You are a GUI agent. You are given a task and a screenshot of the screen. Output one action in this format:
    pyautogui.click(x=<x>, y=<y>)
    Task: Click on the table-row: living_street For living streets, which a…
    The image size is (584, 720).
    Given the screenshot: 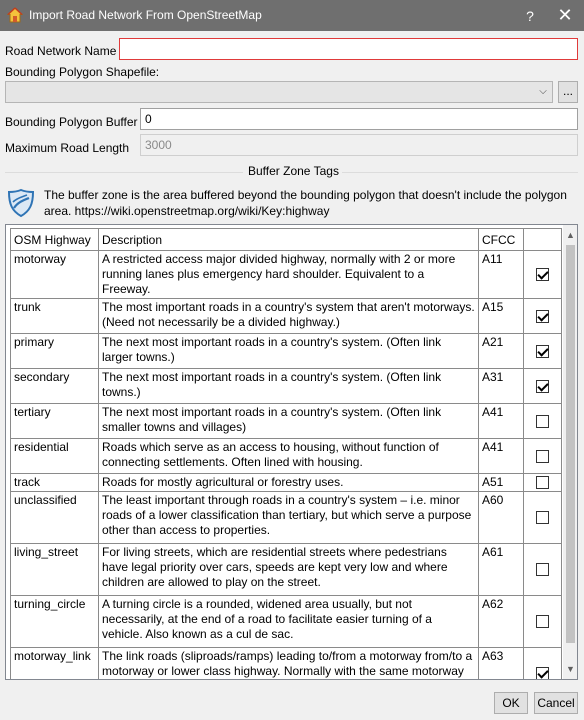 What is the action you would take?
    pyautogui.click(x=286, y=569)
    